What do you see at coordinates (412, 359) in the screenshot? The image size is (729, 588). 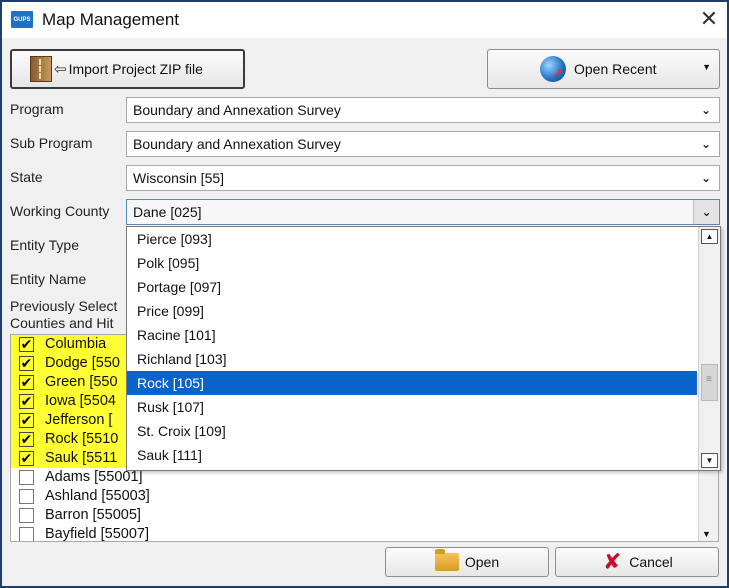 I see `dropdown-option: Richland [103]` at bounding box center [412, 359].